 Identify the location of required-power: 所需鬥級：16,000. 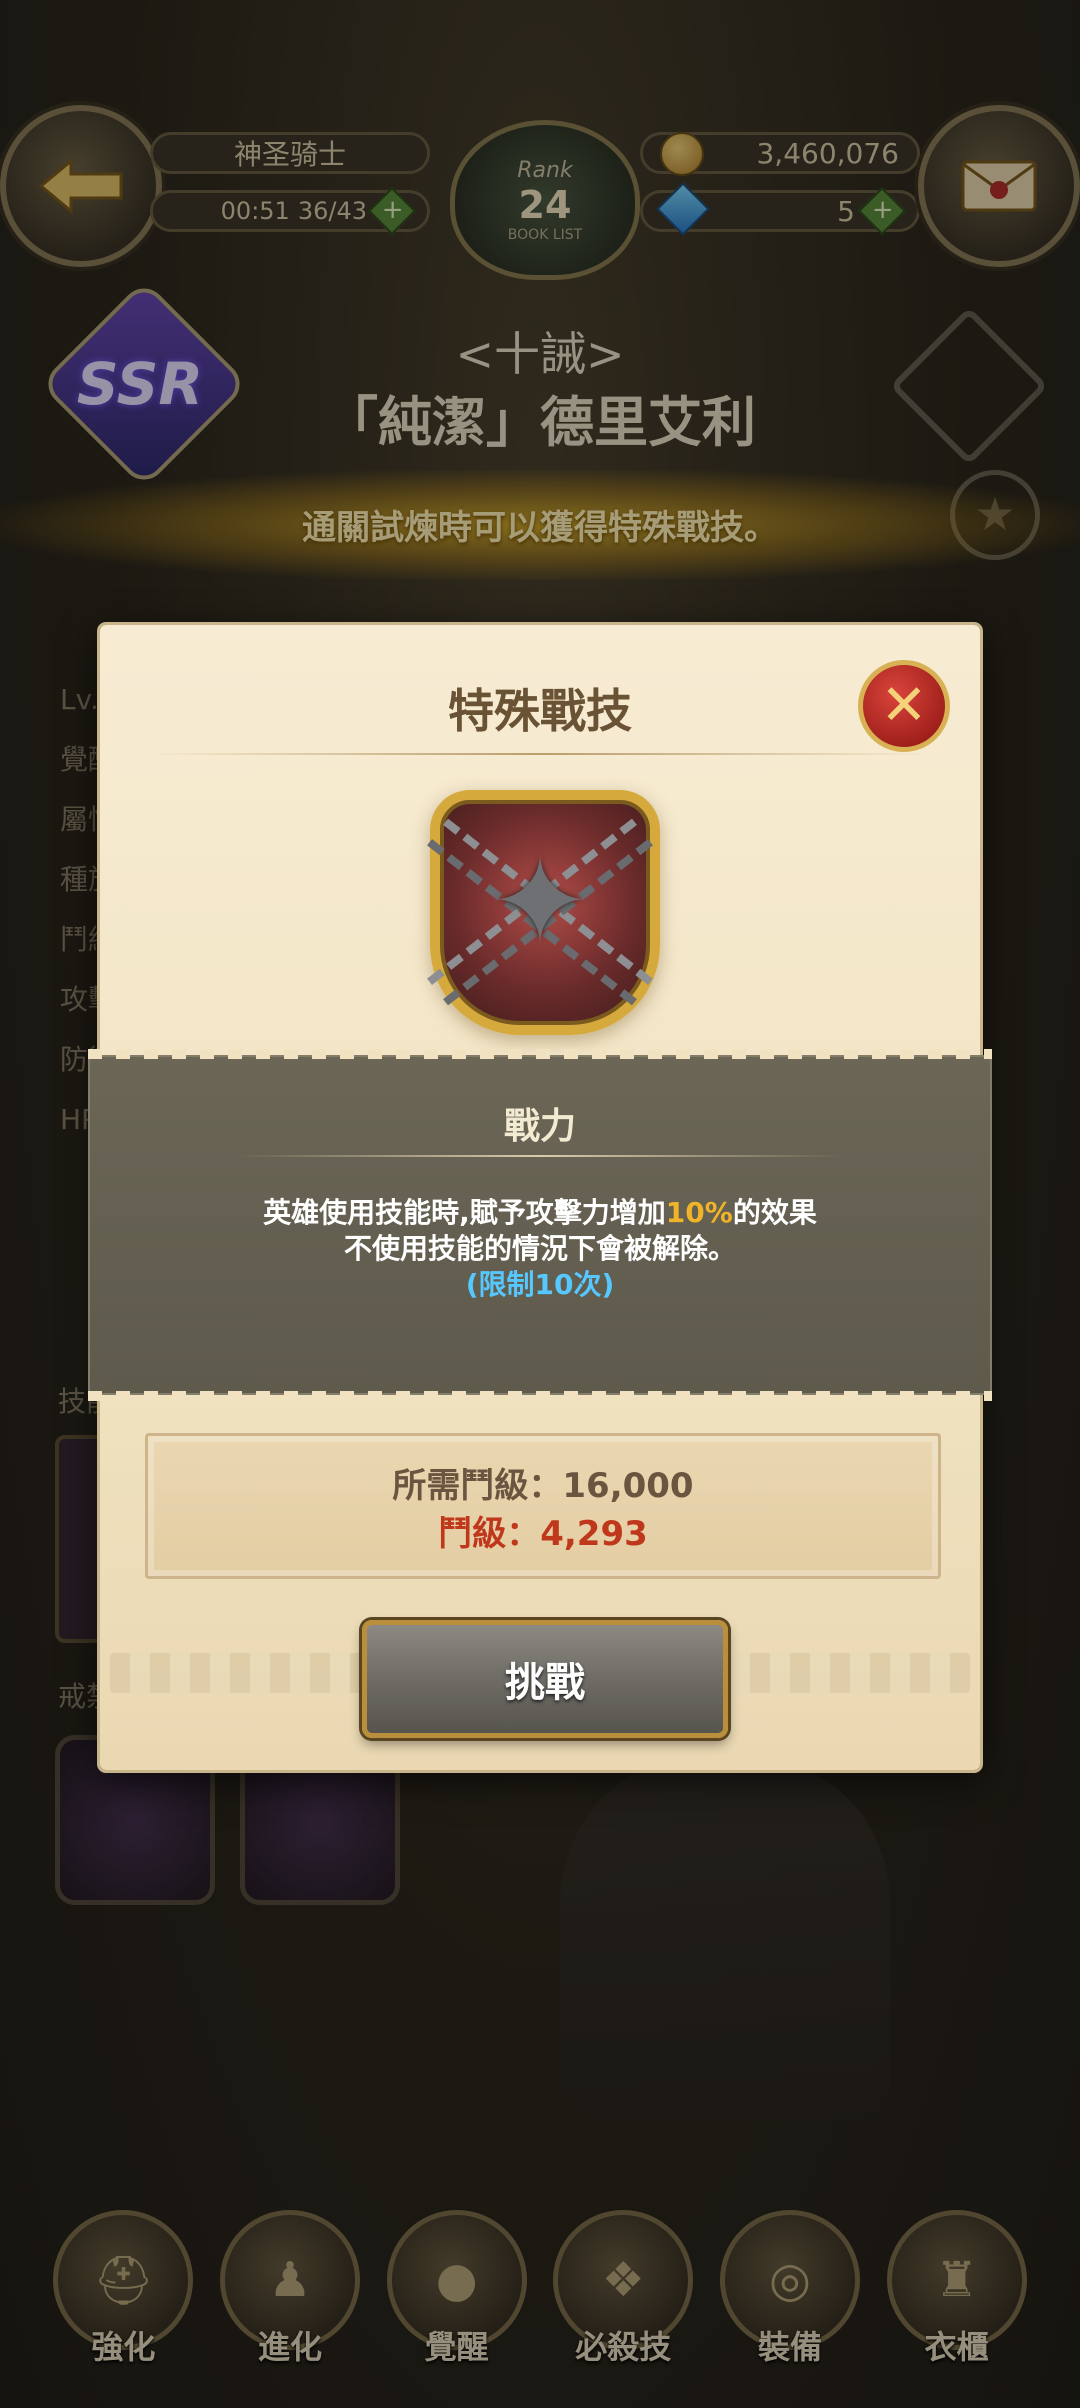
(543, 1486).